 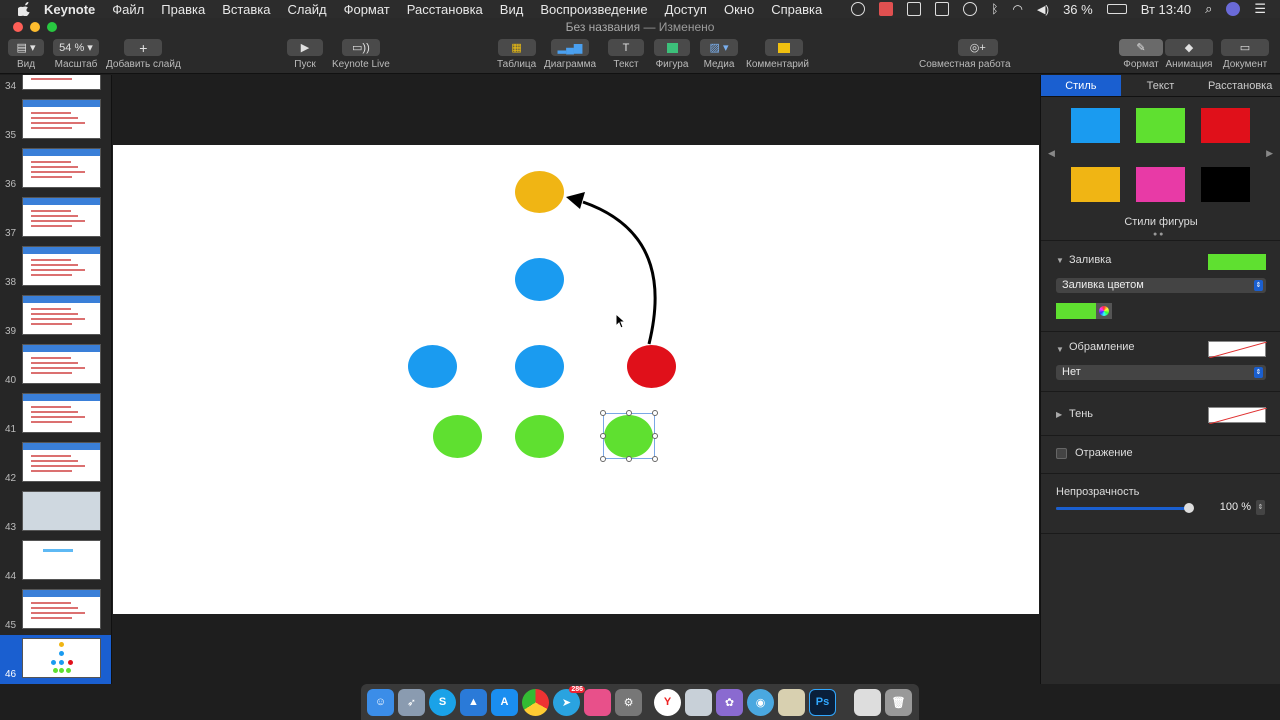 What do you see at coordinates (1161, 285) in the screenshot?
I see `fill-type-dropdown: Заливка цветом ⇕` at bounding box center [1161, 285].